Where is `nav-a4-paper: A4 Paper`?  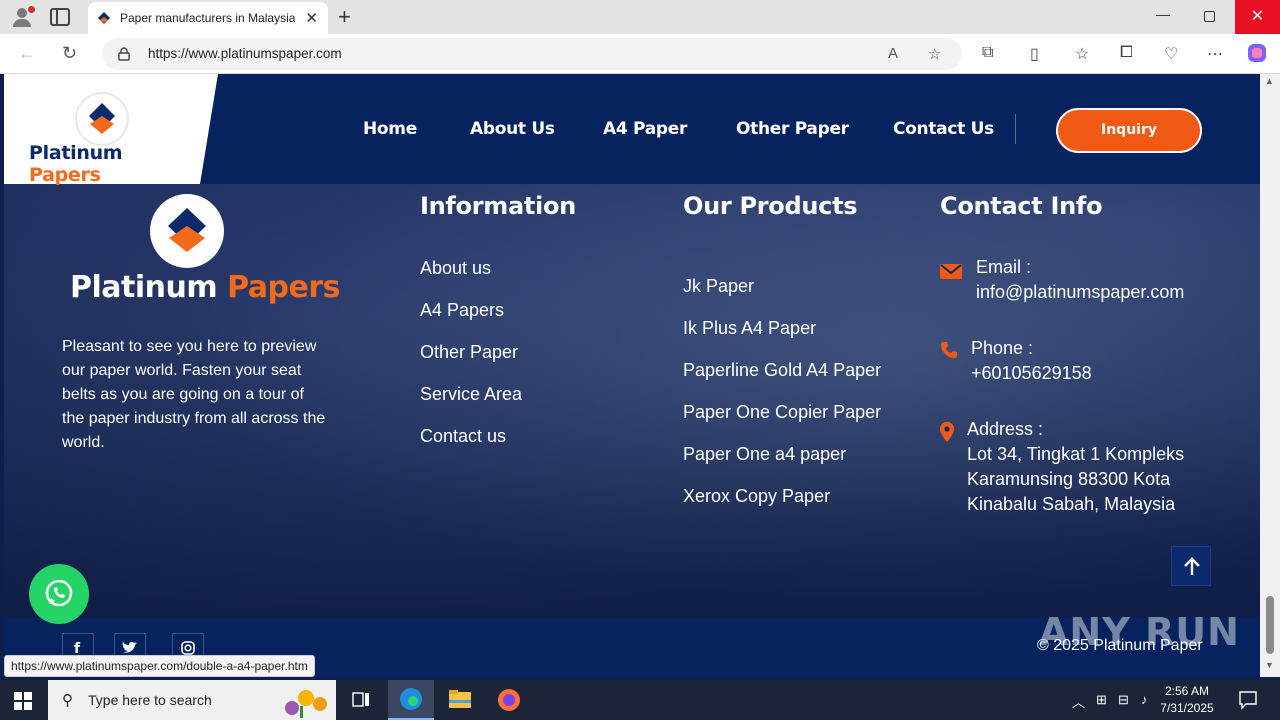
nav-a4-paper: A4 Paper is located at coordinates (645, 129).